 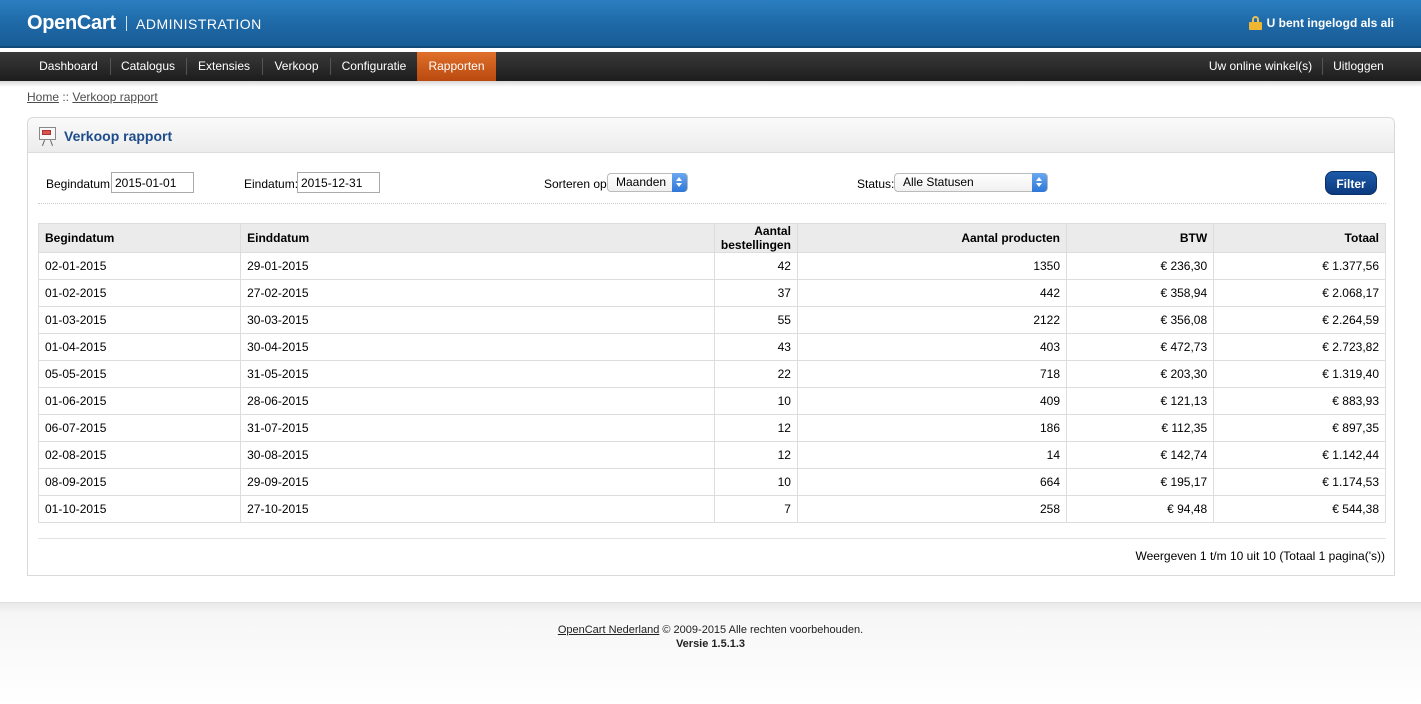 I want to click on footer-version: Versie 1.5.1.3, so click(x=710, y=644).